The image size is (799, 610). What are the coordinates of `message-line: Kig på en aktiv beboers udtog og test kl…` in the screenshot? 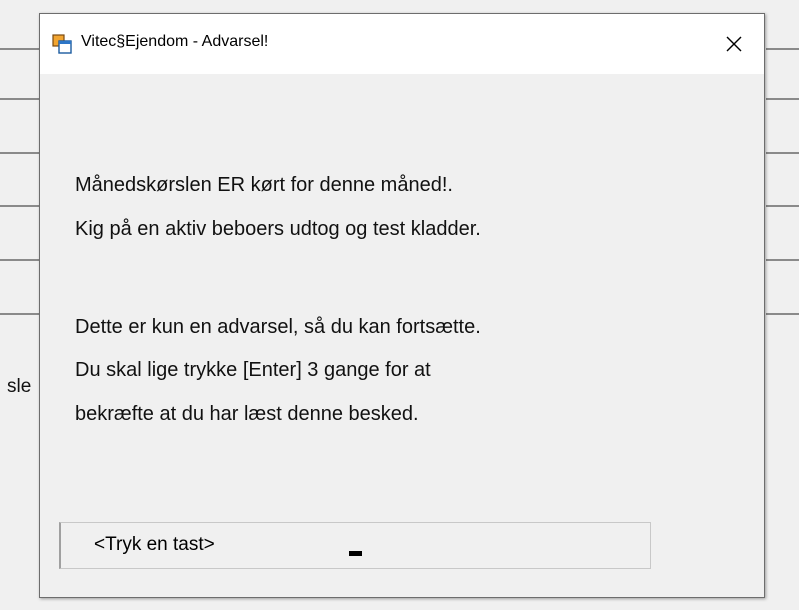 It's located at (278, 229).